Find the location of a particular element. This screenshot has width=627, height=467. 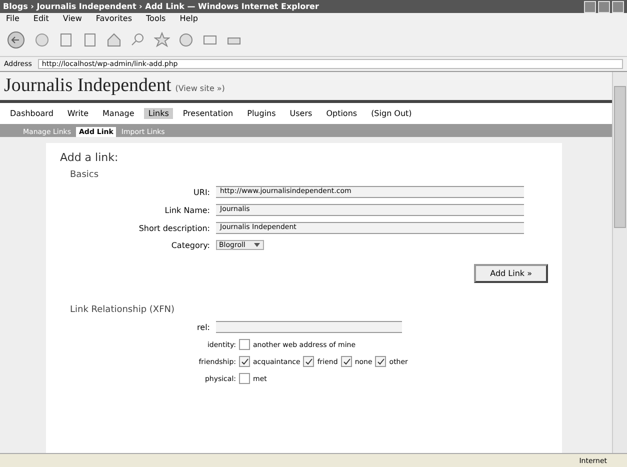

menu-item: Favorites is located at coordinates (114, 18).